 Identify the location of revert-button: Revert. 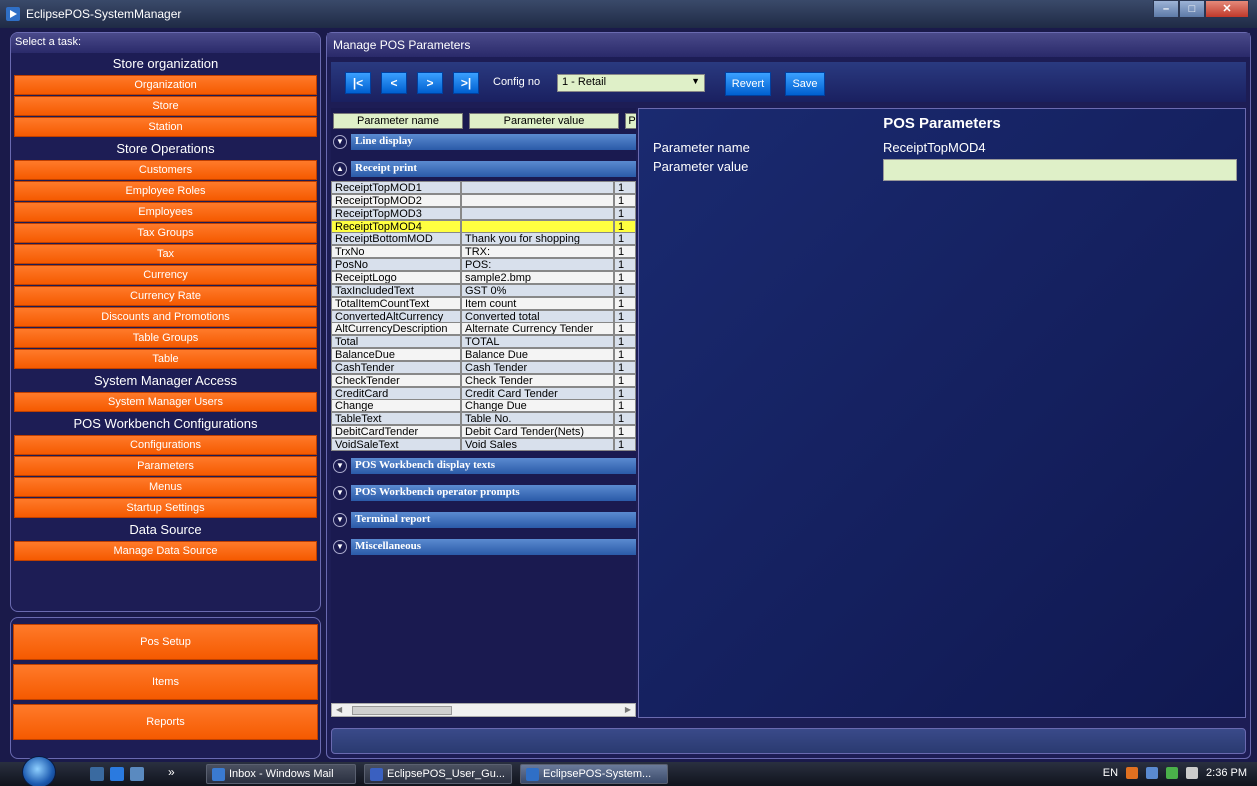
(748, 84).